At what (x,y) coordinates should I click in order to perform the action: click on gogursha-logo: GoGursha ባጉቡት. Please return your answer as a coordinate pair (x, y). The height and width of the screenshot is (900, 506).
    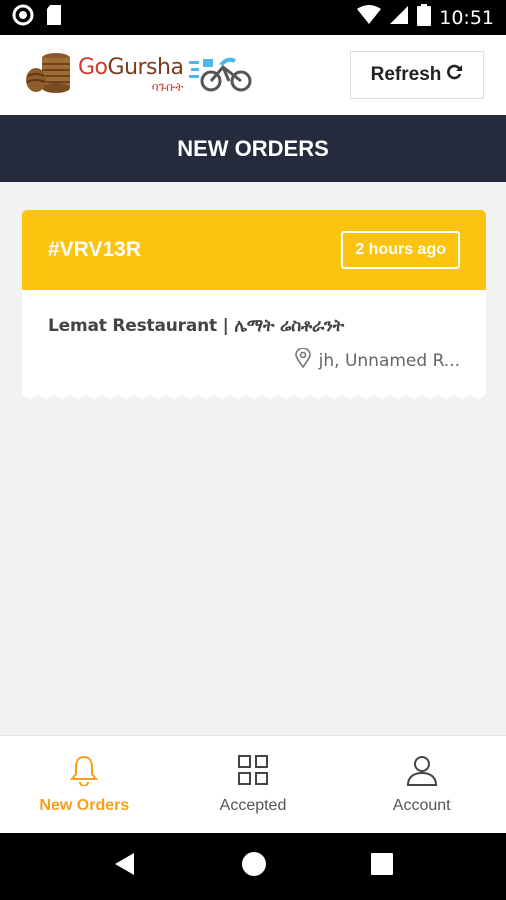
    Looking at the image, I should click on (139, 75).